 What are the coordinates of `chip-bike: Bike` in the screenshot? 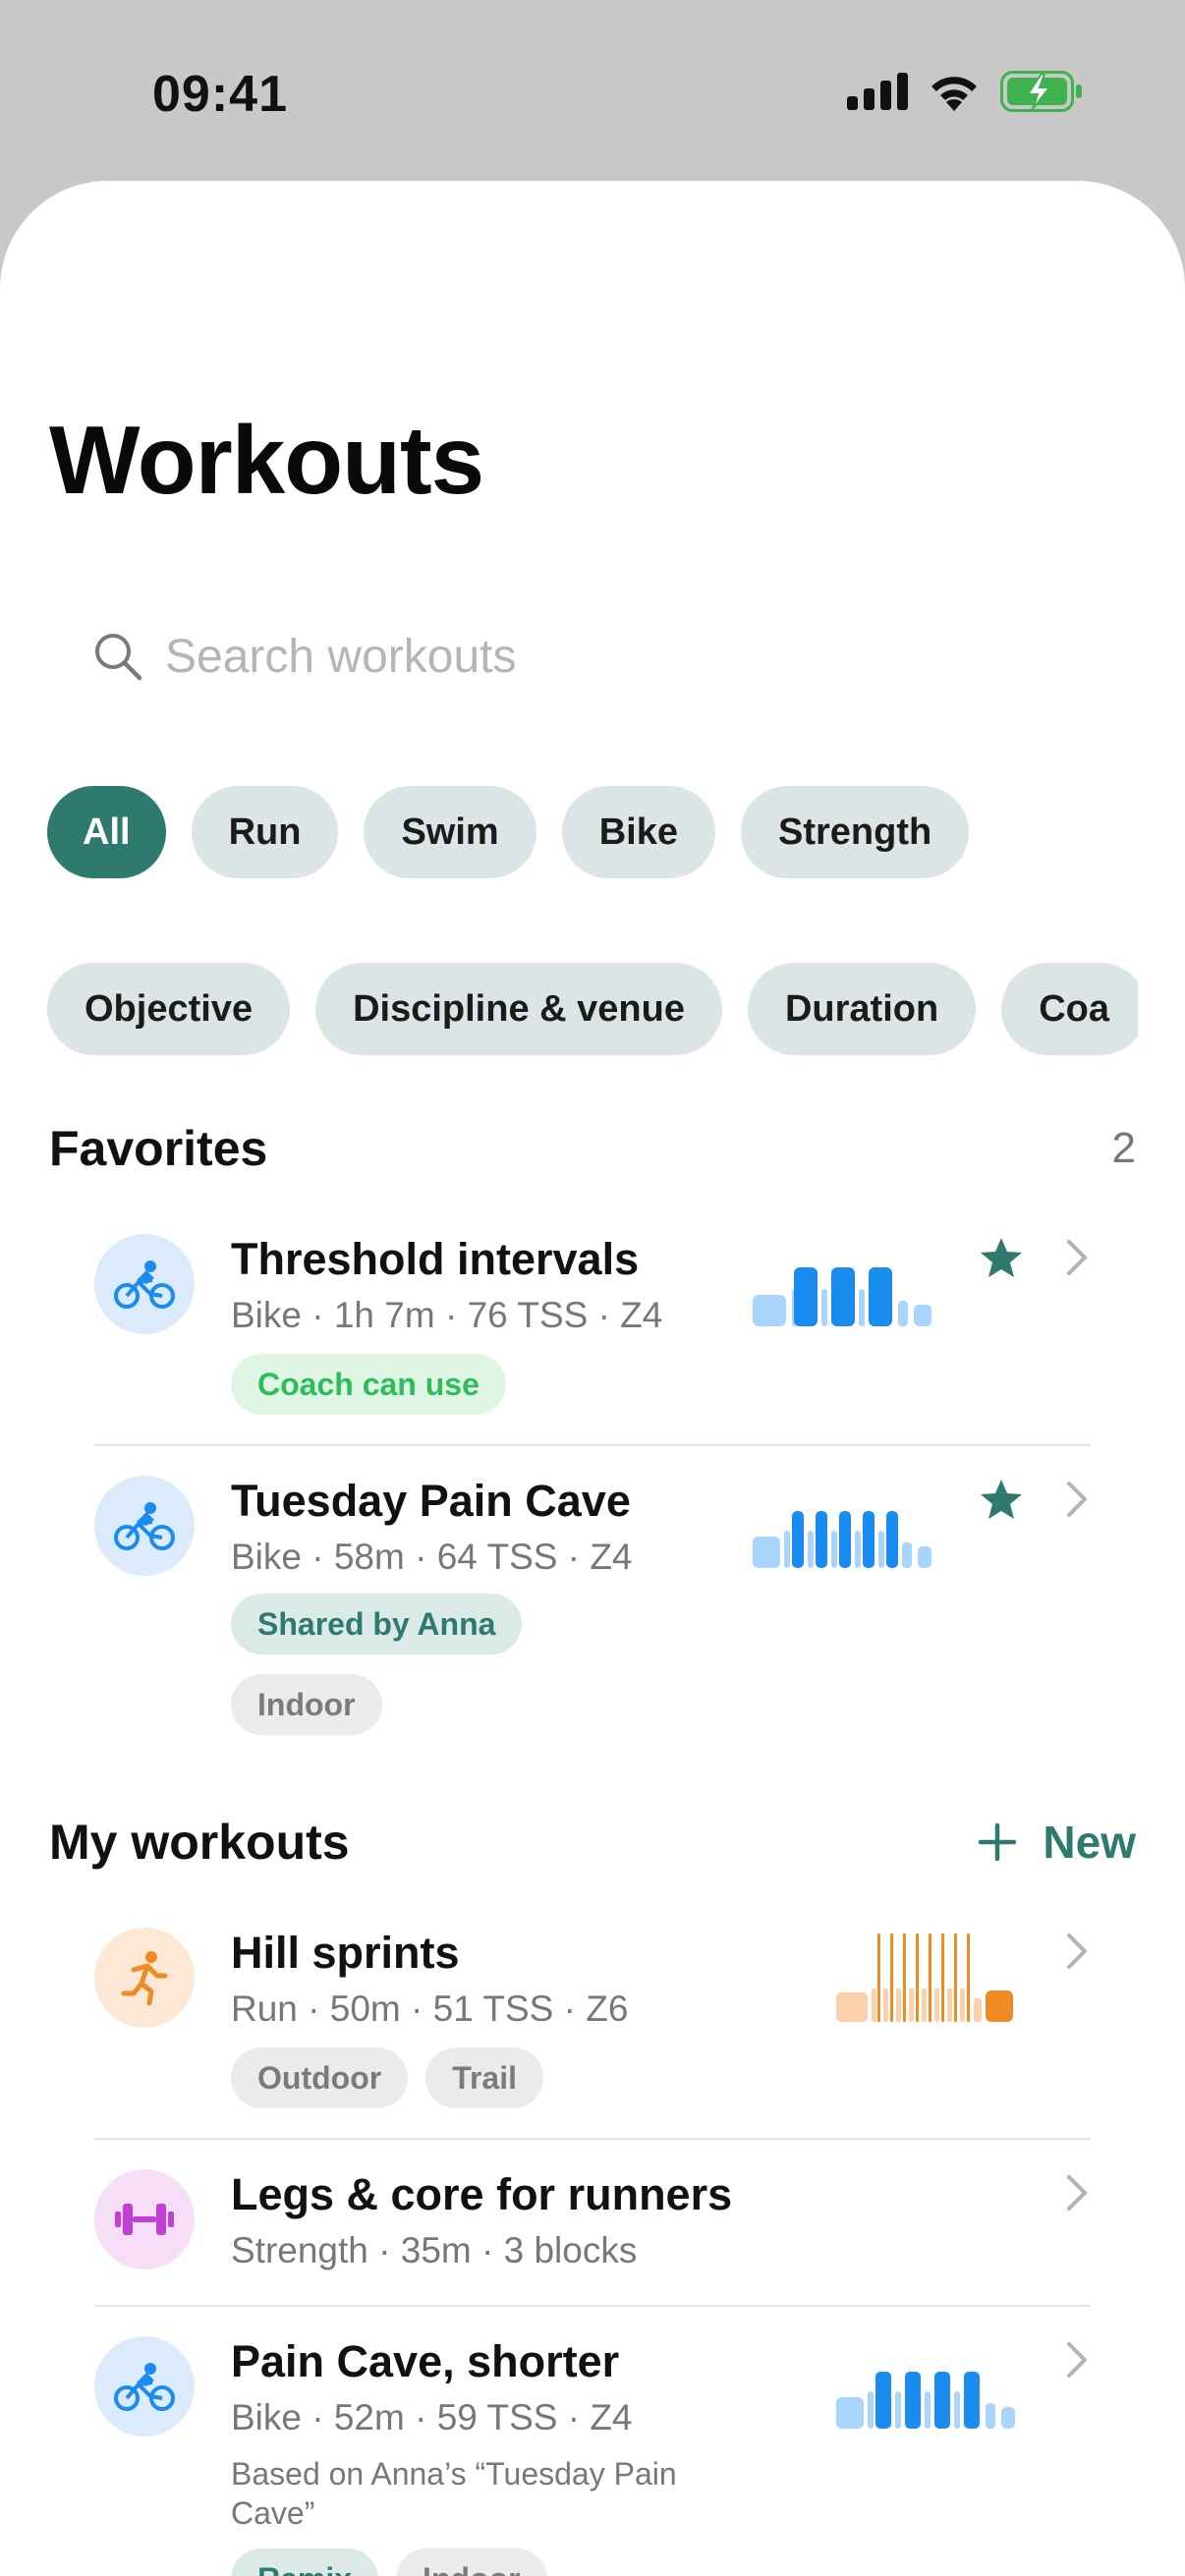 It's located at (638, 832).